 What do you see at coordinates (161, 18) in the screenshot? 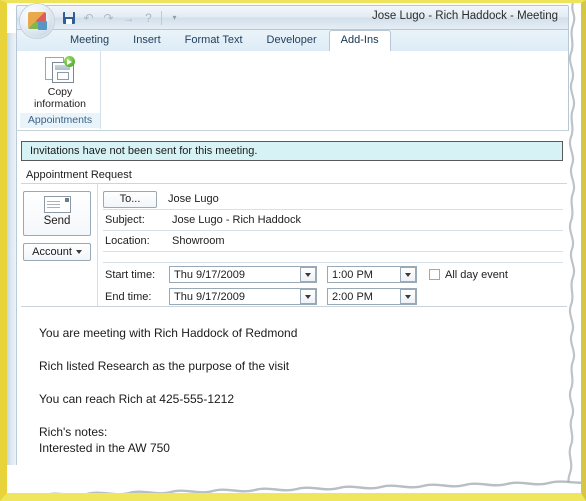
I see `qat-separator` at bounding box center [161, 18].